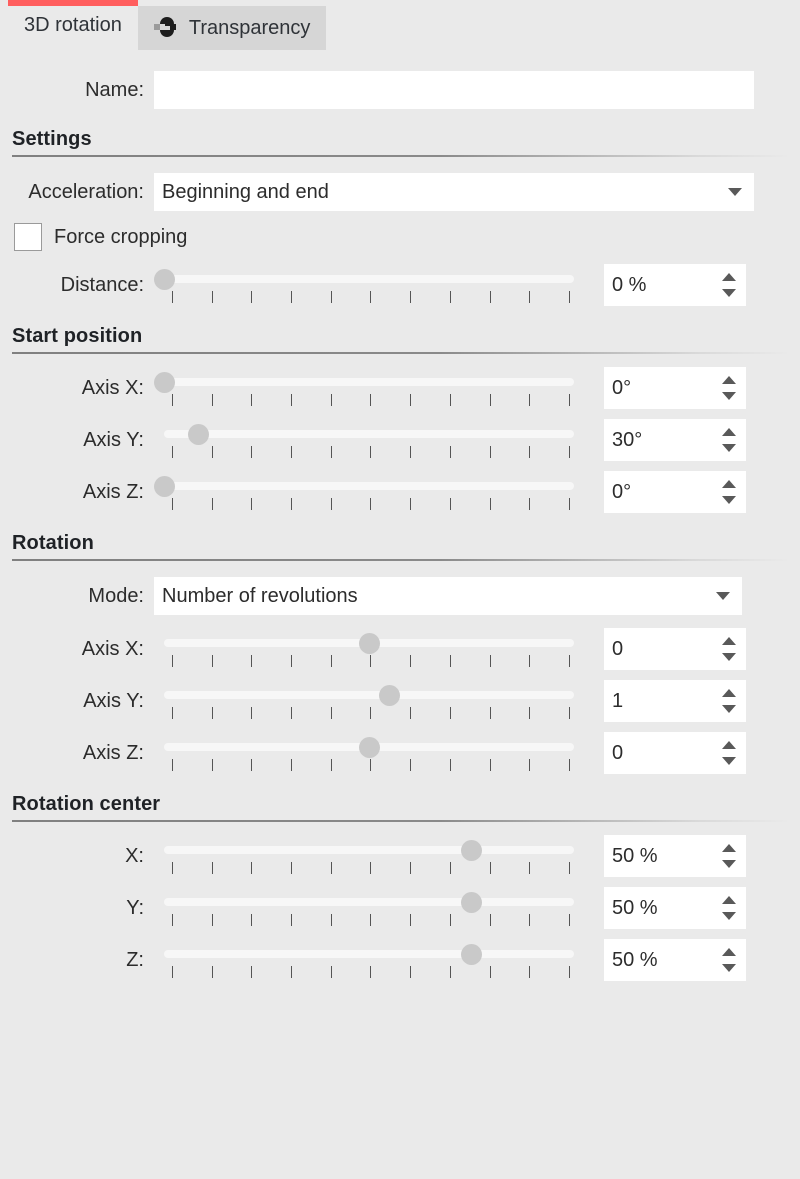 This screenshot has width=800, height=1179. I want to click on start-axis-y-spinner: 30°, so click(675, 440).